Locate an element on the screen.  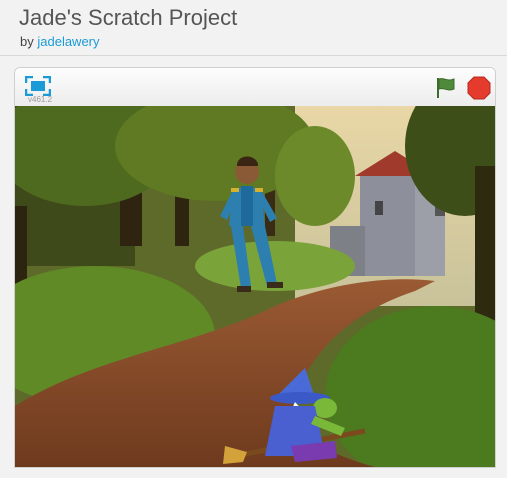
fullscreen-button is located at coordinates (38, 86).